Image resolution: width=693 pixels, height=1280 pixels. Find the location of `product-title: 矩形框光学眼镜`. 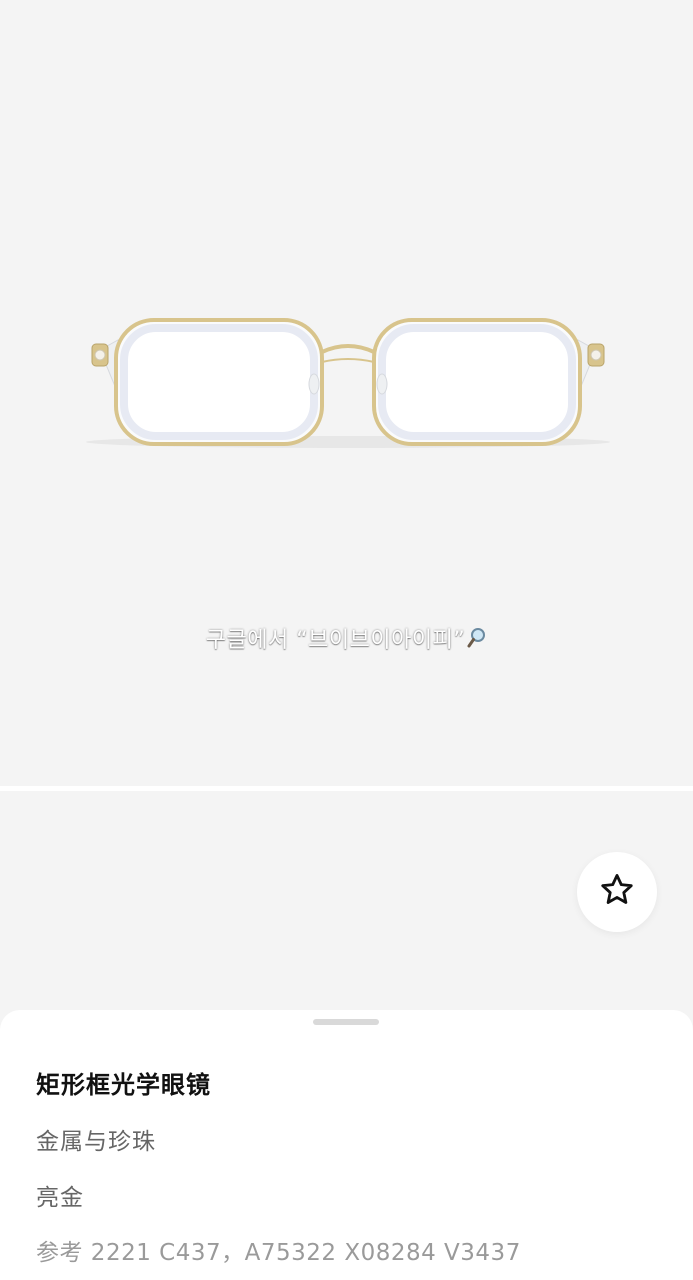

product-title: 矩形框光学眼镜 is located at coordinates (123, 1085).